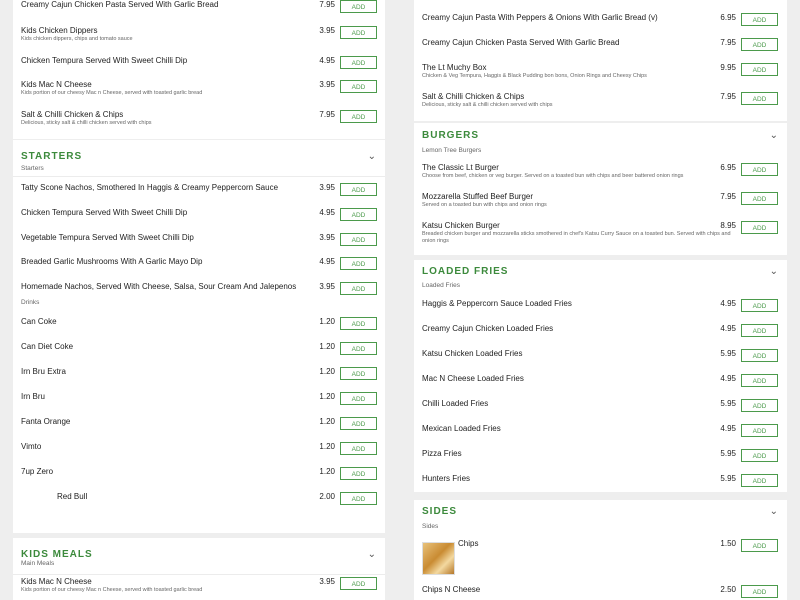  Describe the element at coordinates (452, 150) in the screenshot. I see `section-subtitle: Lemon Tree Burgers` at that location.